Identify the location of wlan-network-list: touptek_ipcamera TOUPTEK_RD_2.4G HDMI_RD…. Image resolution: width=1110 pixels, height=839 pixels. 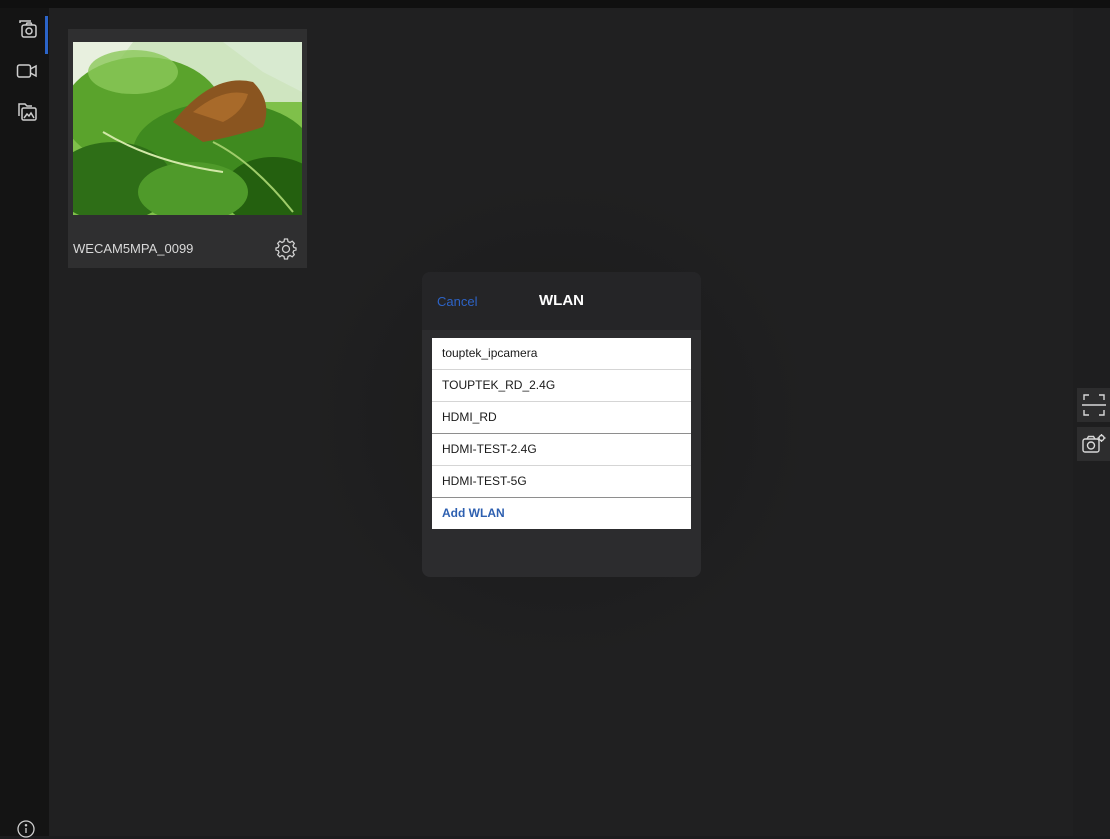
(561, 433).